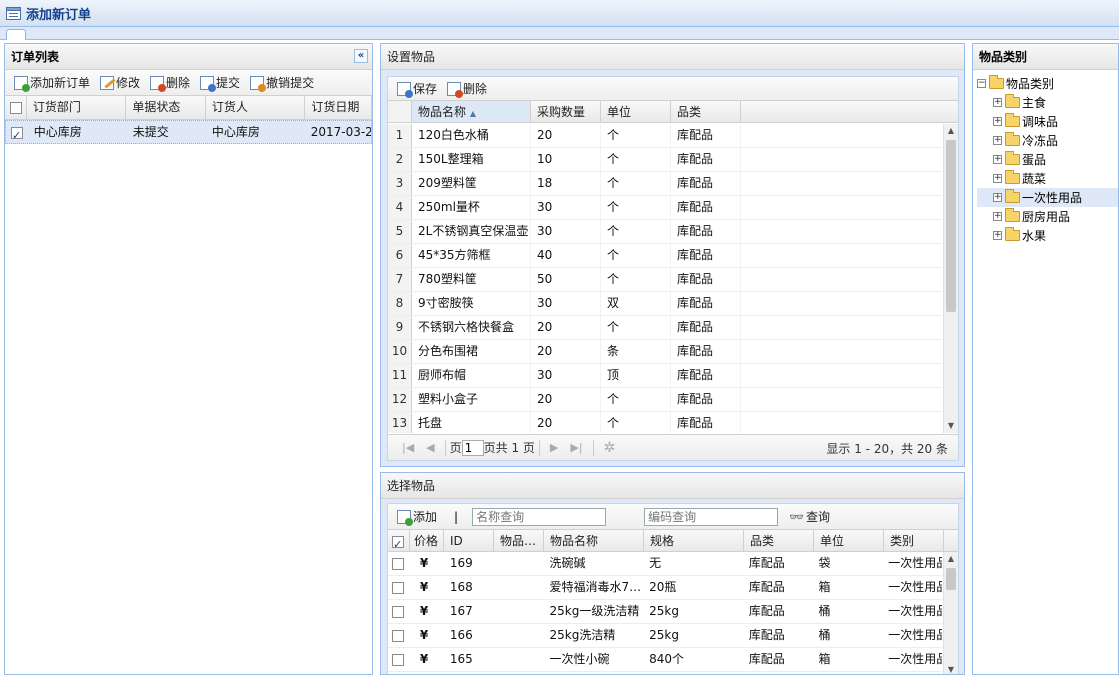 The height and width of the screenshot is (675, 1119). What do you see at coordinates (1047, 159) in the screenshot?
I see `tree-item: + 蛋品` at bounding box center [1047, 159].